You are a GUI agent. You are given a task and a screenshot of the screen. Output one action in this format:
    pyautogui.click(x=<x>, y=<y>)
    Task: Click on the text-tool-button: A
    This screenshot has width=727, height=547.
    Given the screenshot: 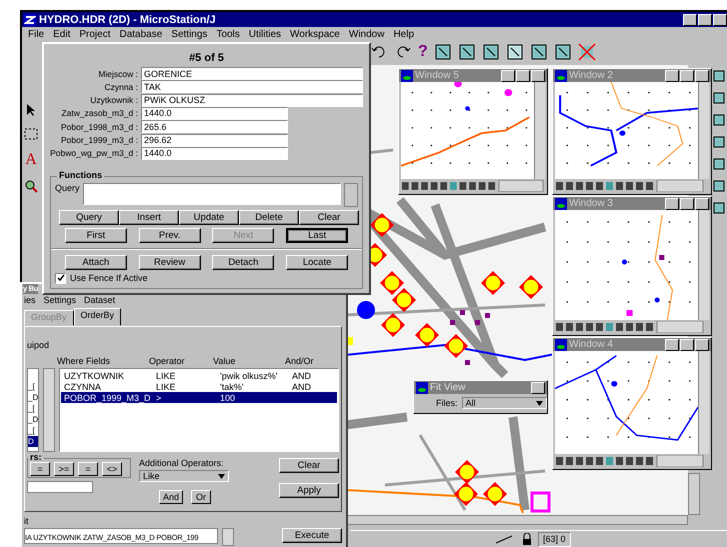 What is the action you would take?
    pyautogui.click(x=31, y=160)
    